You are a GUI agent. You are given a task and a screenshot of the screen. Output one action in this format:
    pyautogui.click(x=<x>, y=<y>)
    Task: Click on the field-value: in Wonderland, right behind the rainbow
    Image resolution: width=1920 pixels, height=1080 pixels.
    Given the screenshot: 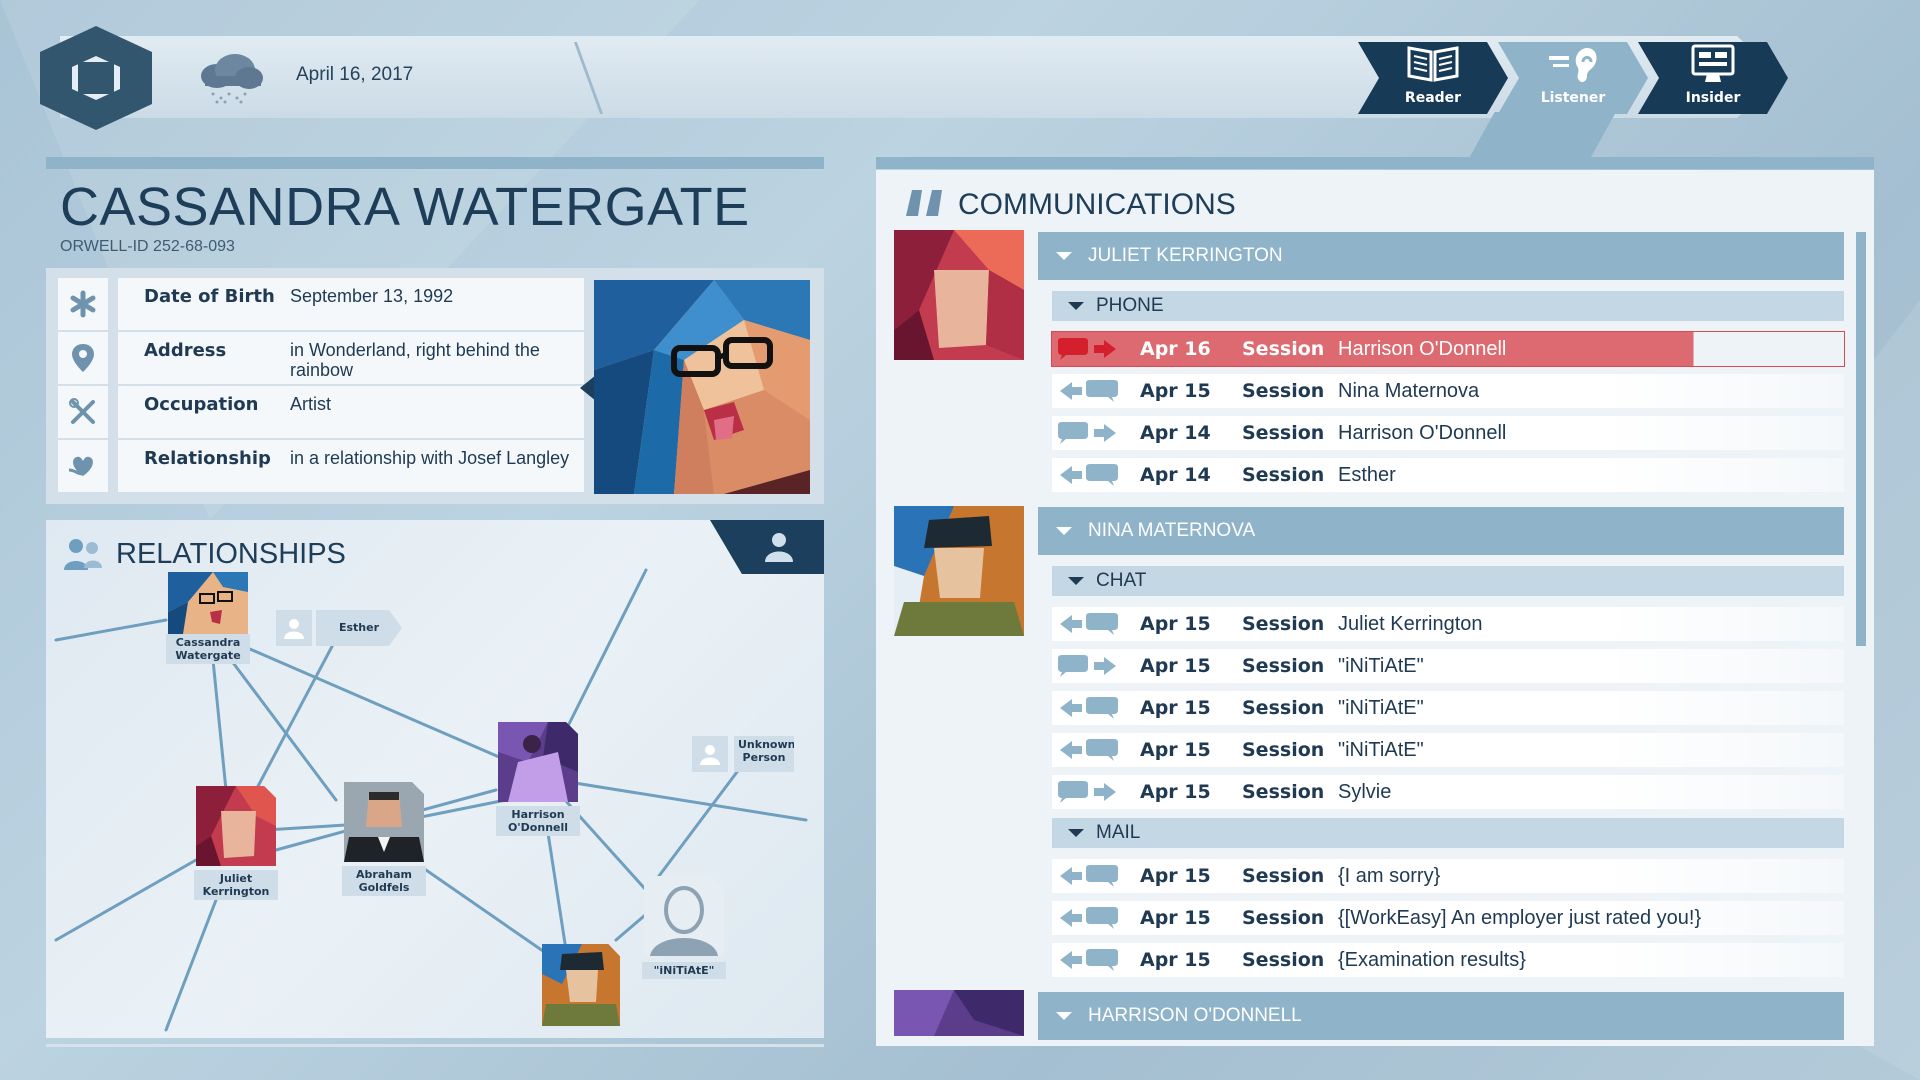 What is the action you would take?
    pyautogui.click(x=415, y=360)
    